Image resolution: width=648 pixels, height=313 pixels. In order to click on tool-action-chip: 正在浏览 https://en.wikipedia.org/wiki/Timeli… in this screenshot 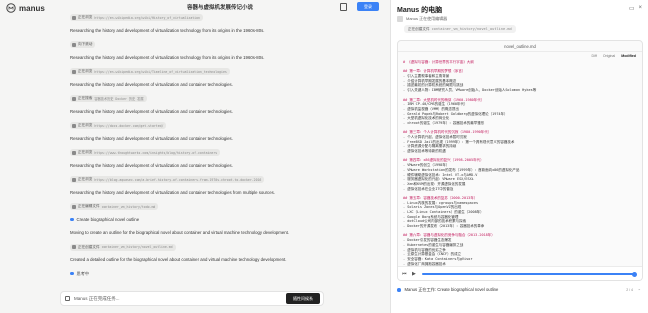, I will do `click(150, 71)`.